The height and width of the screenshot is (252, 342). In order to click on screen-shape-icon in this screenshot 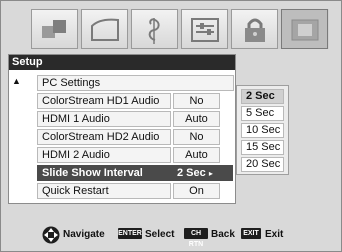, I will do `click(105, 29)`.